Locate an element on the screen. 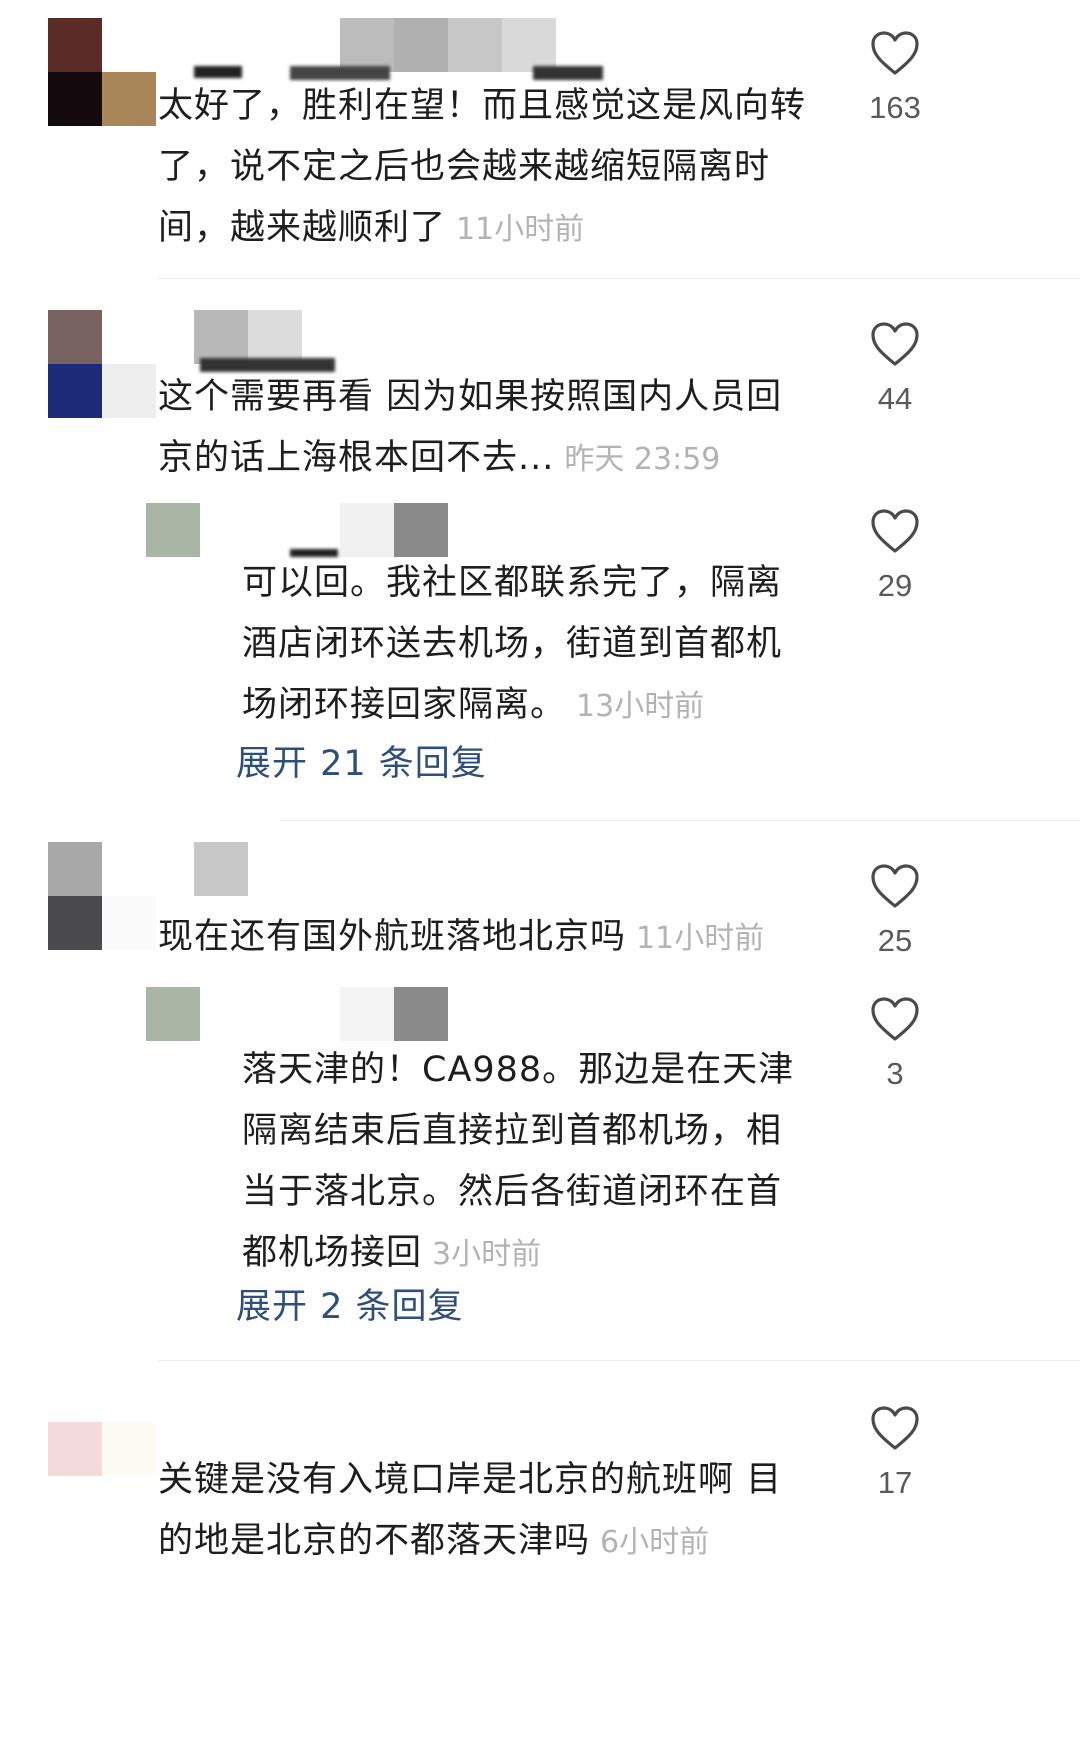  reply-time: 13小时前 is located at coordinates (640, 706).